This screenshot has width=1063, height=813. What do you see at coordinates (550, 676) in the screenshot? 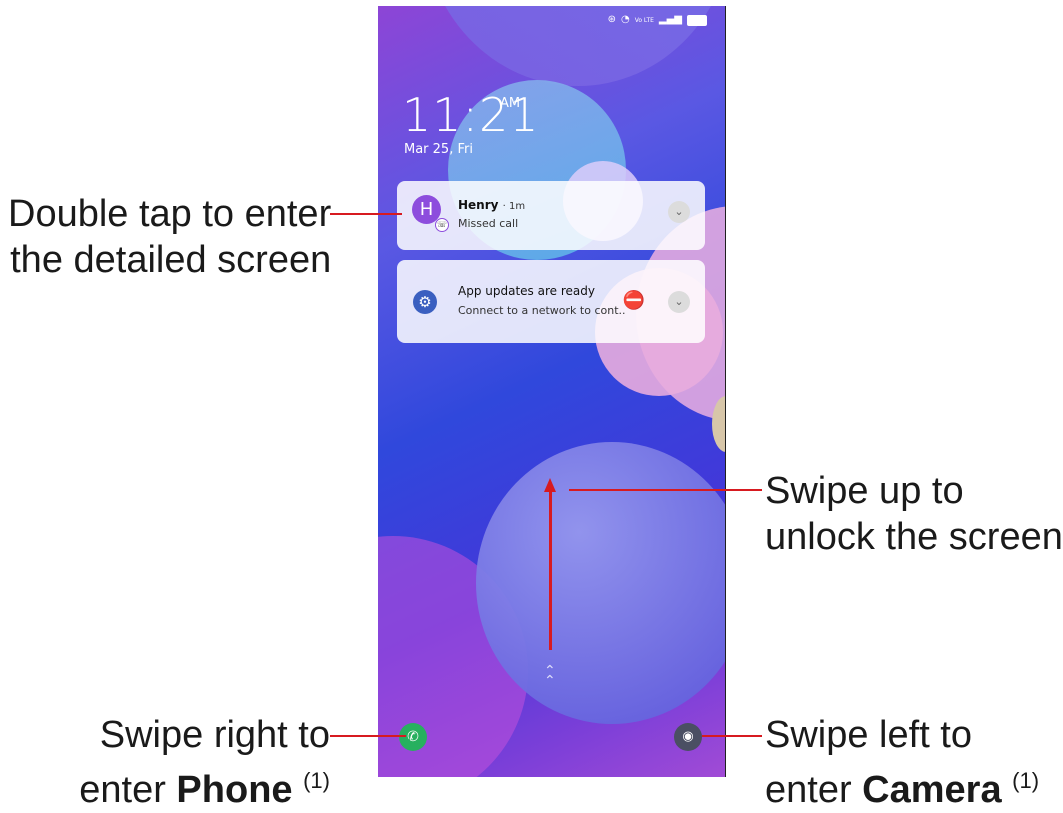
I see `swipe-up-chevron-icon: ⌃ ⌃` at bounding box center [550, 676].